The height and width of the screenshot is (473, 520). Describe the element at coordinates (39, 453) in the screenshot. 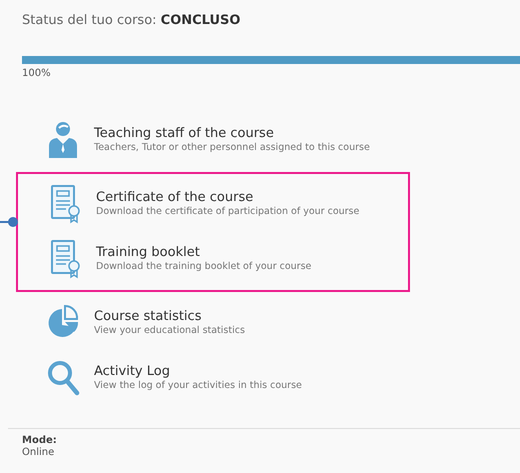

I see `detail-value: Online` at that location.